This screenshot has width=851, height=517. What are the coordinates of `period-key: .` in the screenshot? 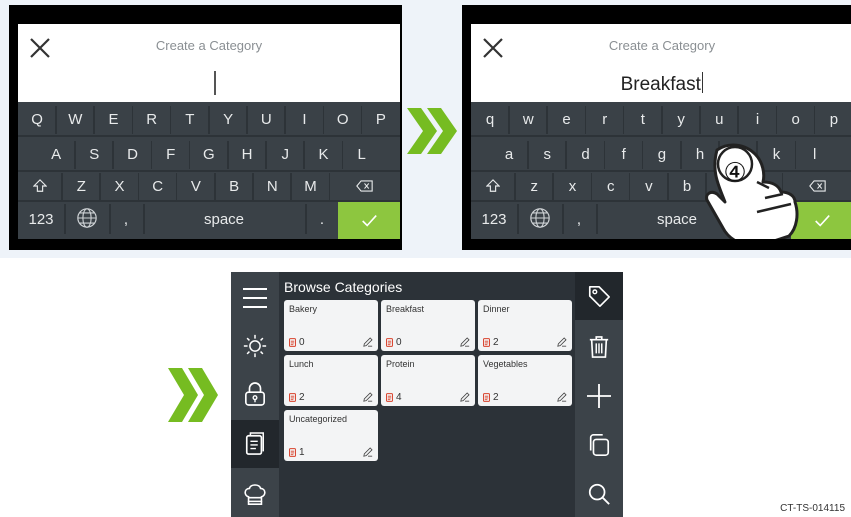 It's located at (322, 219).